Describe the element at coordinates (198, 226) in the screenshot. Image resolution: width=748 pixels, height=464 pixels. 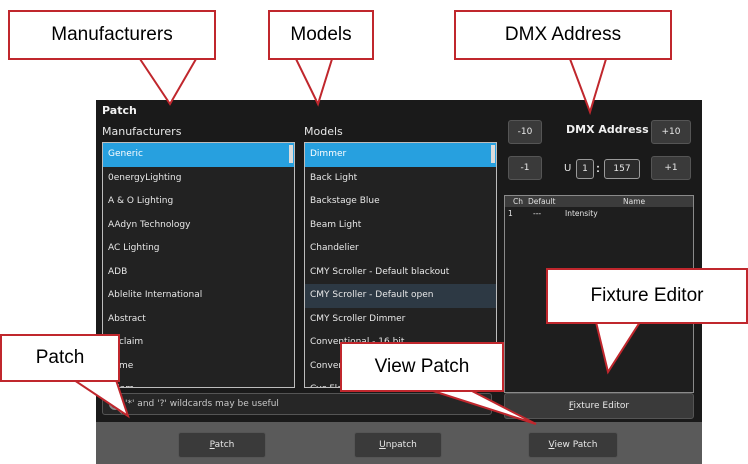
I see `list-item: AAdyn Technology` at that location.